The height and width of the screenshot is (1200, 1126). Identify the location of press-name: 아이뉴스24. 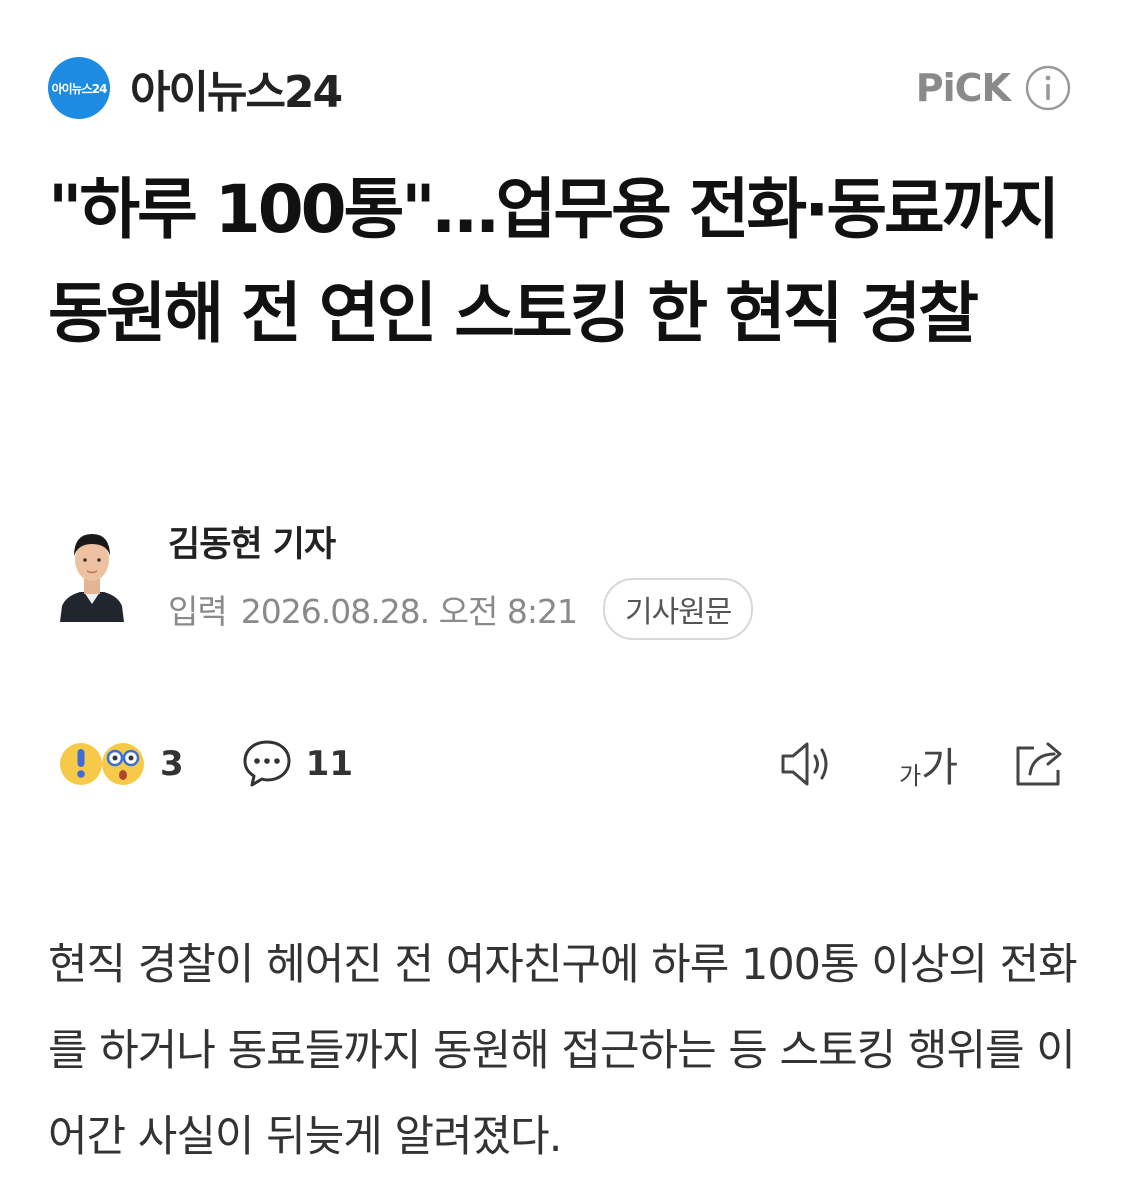
(236, 88).